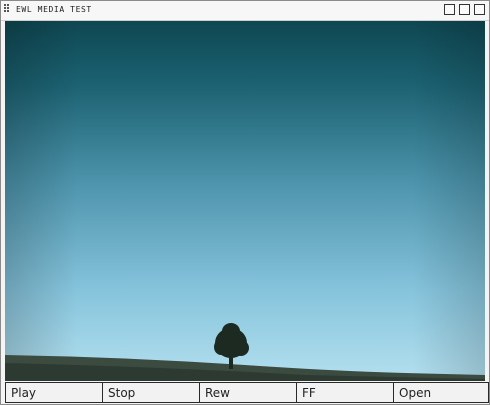  Describe the element at coordinates (449, 9) in the screenshot. I see `minimize-button` at that location.